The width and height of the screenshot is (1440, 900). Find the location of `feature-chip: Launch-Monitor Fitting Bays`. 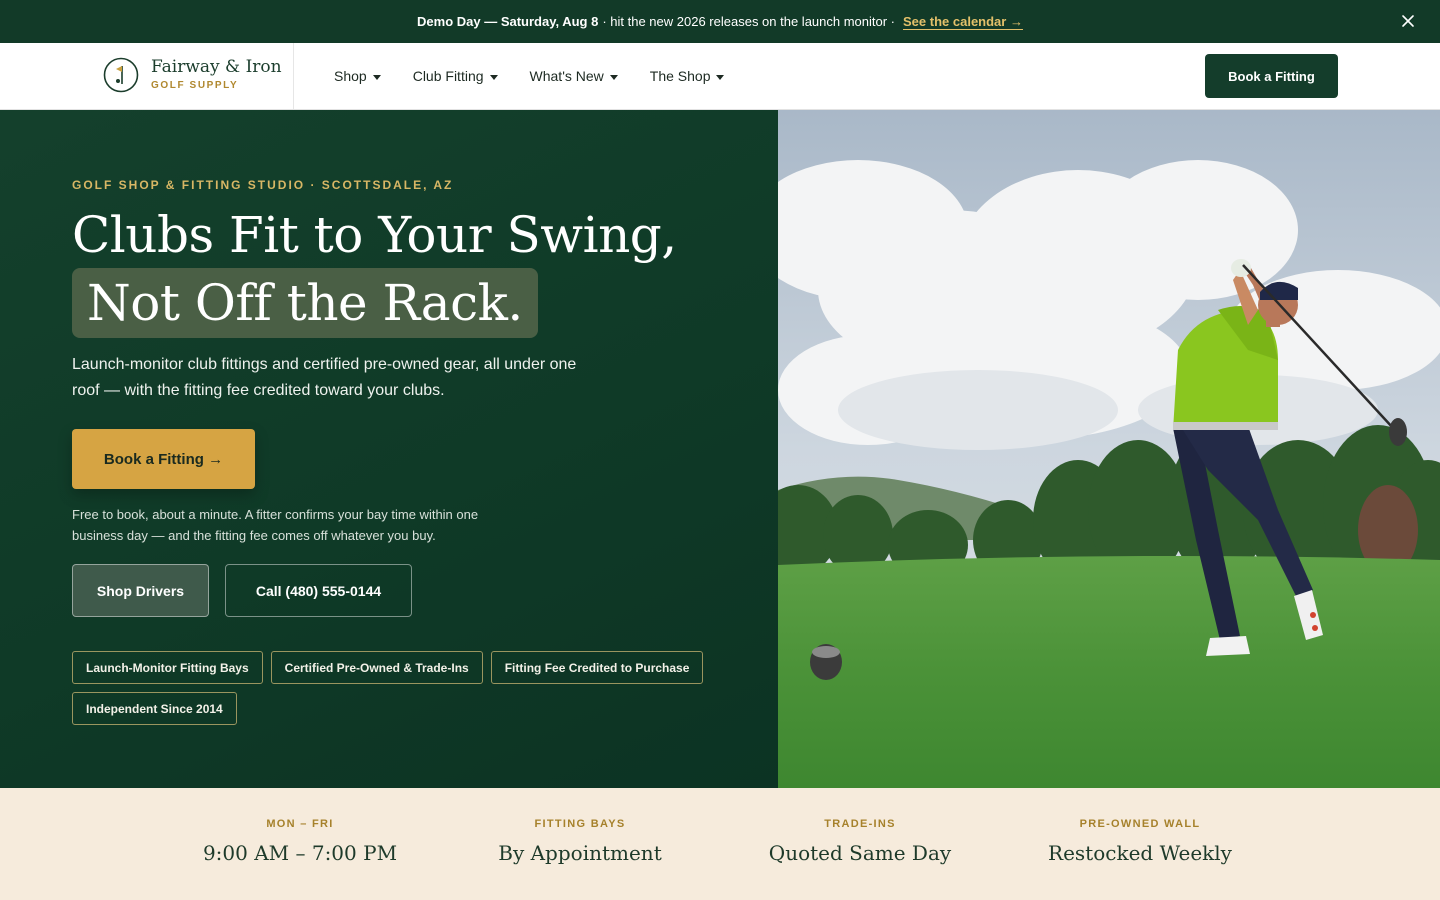

feature-chip: Launch-Monitor Fitting Bays is located at coordinates (167, 667).